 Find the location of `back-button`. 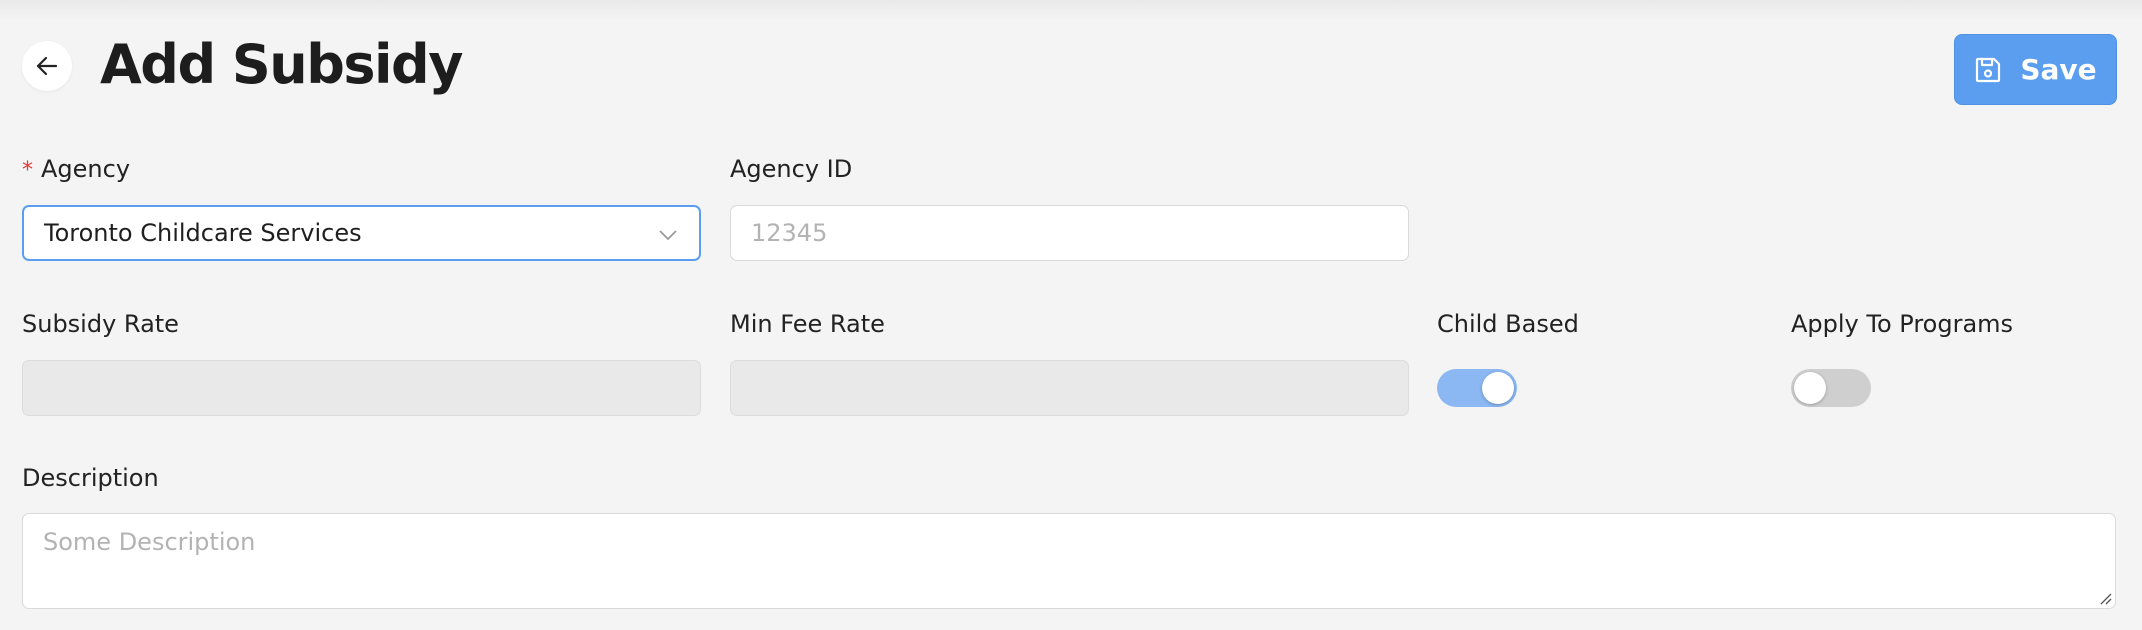

back-button is located at coordinates (47, 66).